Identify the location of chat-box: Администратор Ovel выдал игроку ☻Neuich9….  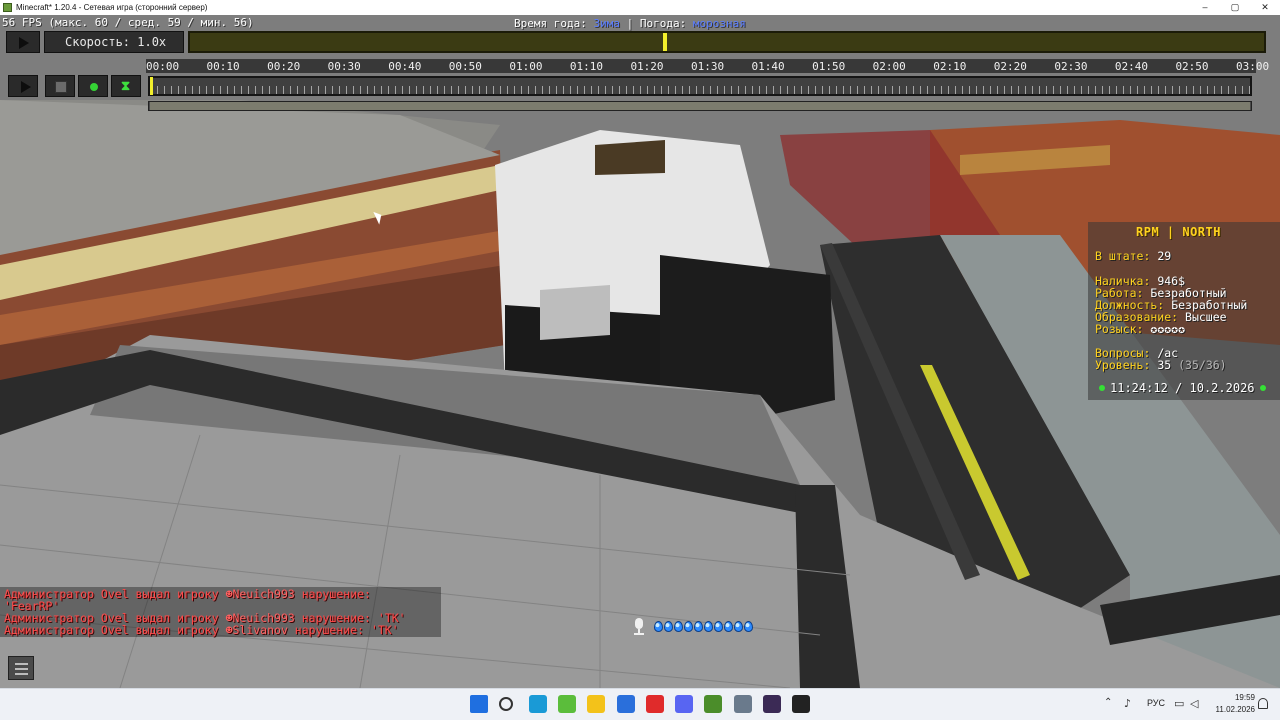
(220, 612).